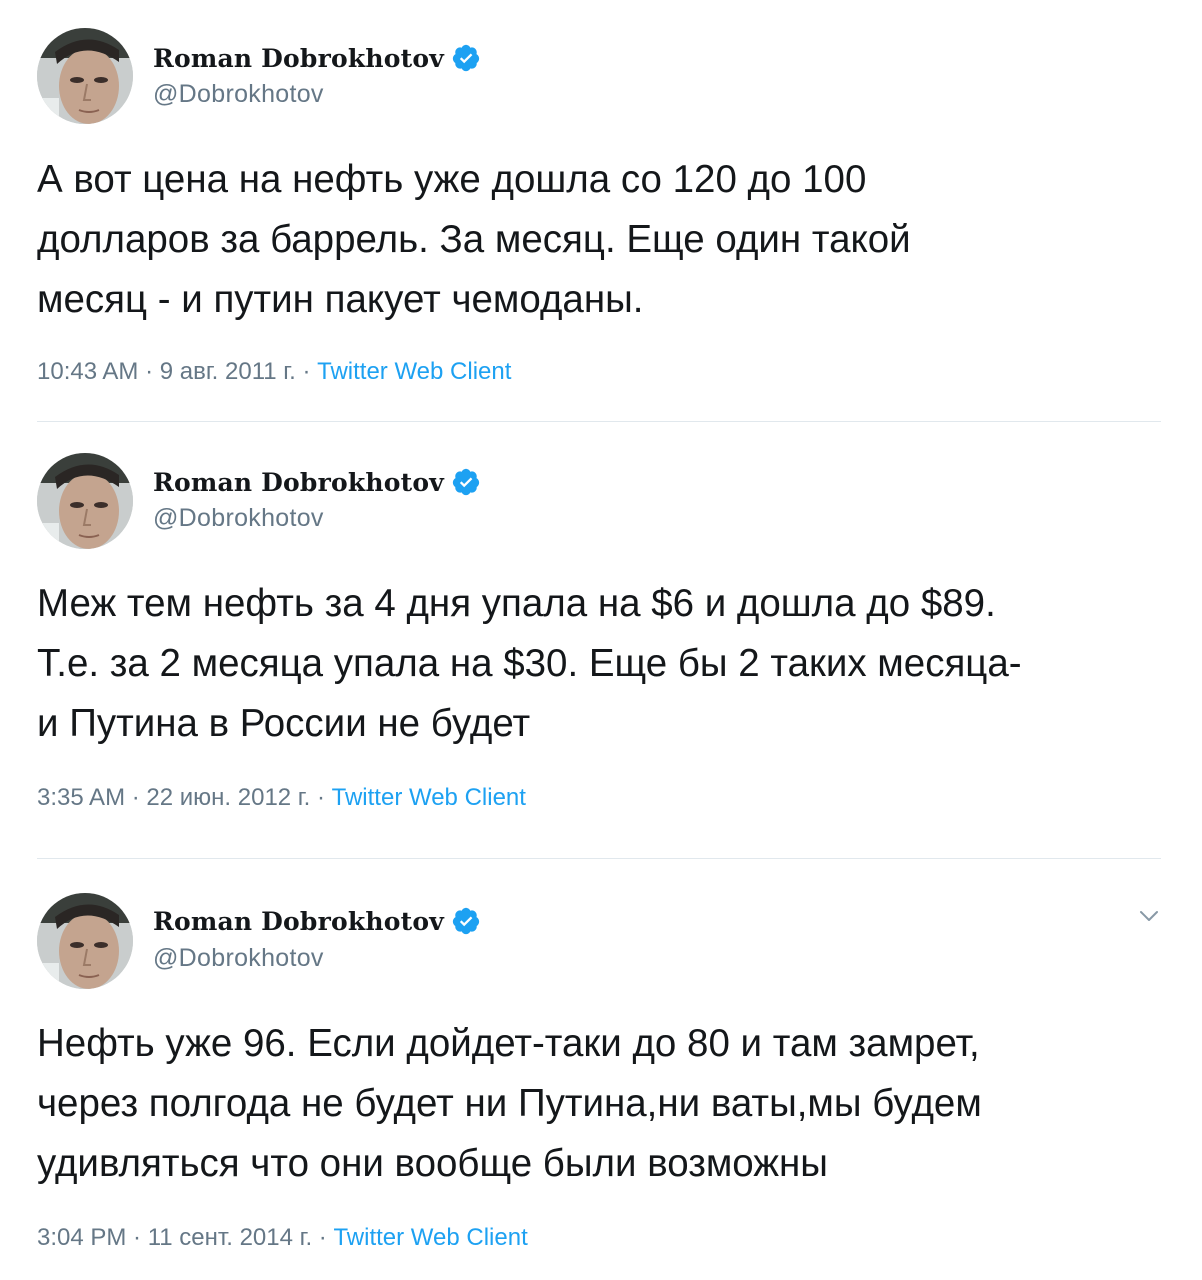  What do you see at coordinates (81, 1238) in the screenshot?
I see `tweet-time: 3:04 PM` at bounding box center [81, 1238].